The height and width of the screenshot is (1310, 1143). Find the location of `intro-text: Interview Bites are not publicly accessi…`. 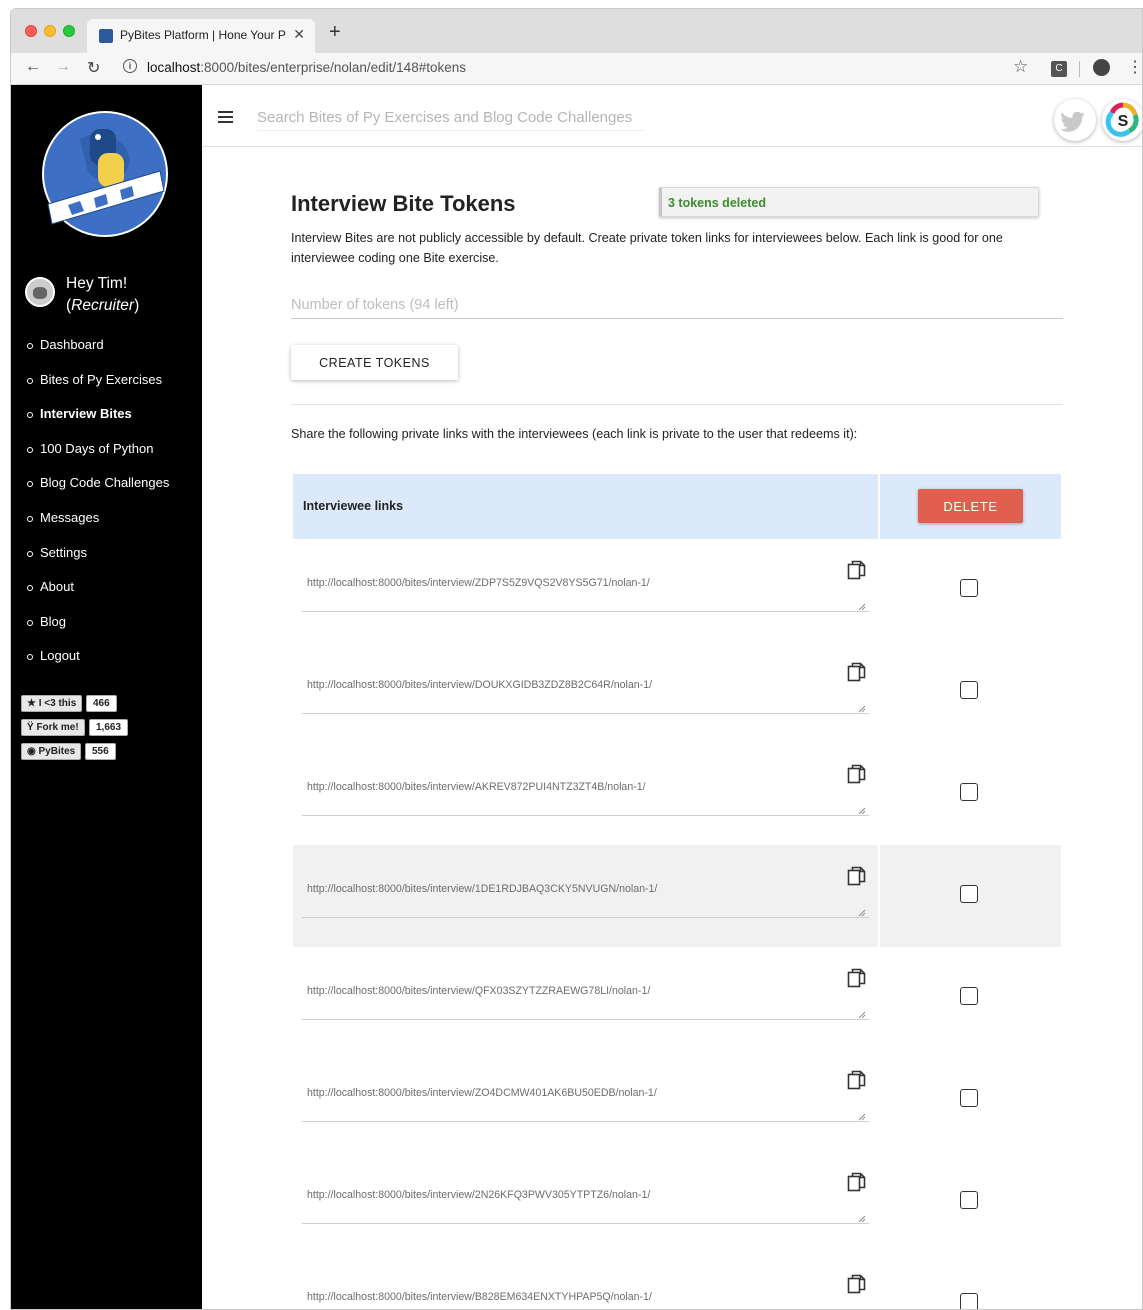

intro-text: Interview Bites are not publicly accessi… is located at coordinates (647, 248).